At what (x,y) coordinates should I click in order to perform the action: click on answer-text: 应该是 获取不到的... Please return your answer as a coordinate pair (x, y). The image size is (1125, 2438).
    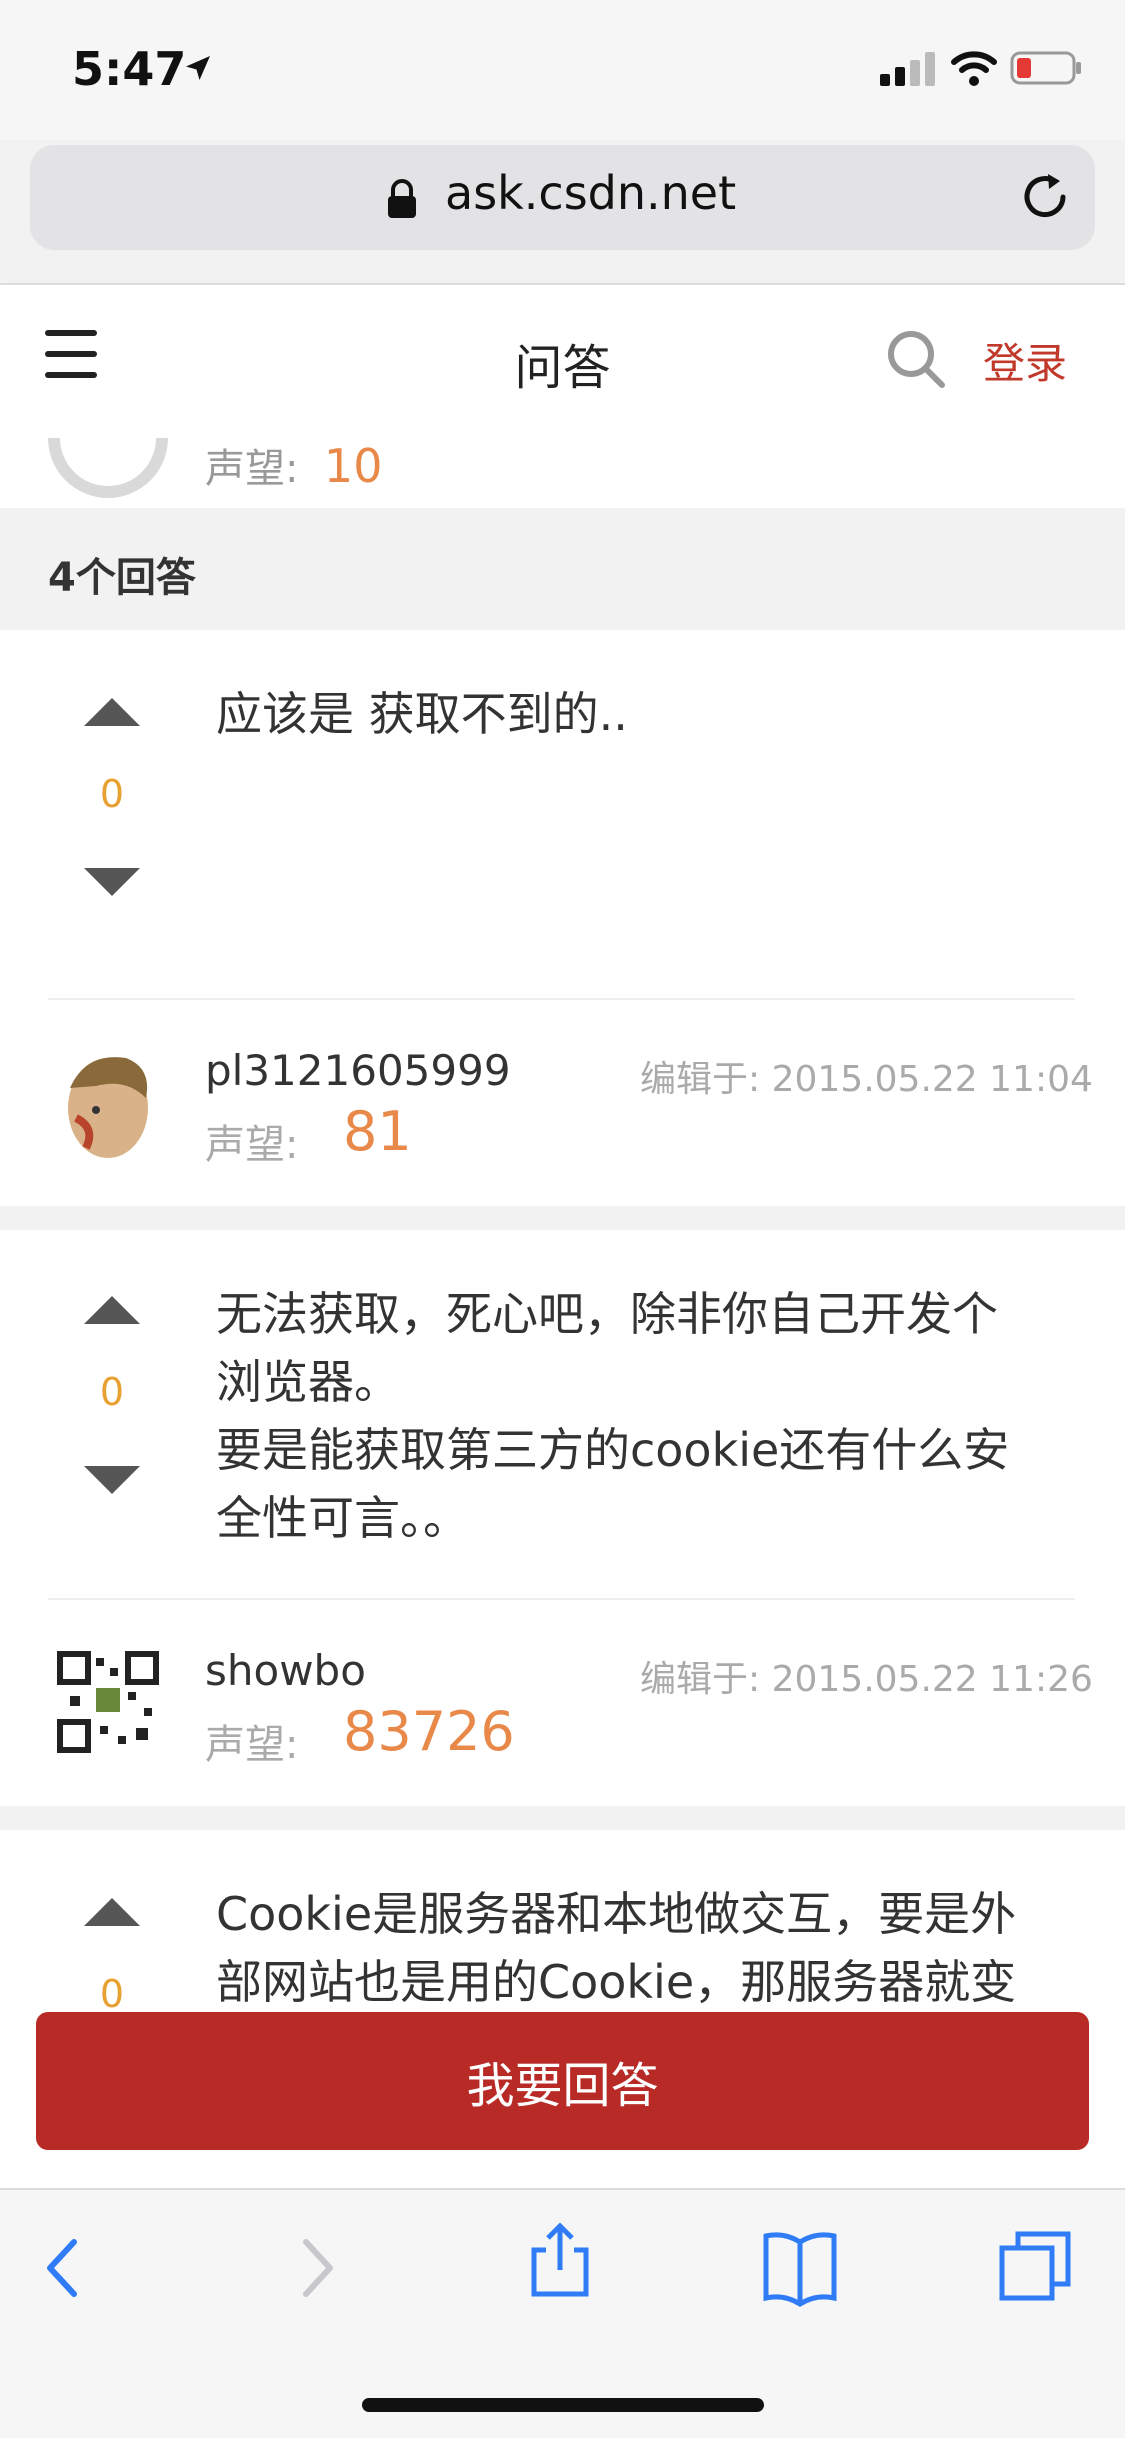
    Looking at the image, I should click on (422, 714).